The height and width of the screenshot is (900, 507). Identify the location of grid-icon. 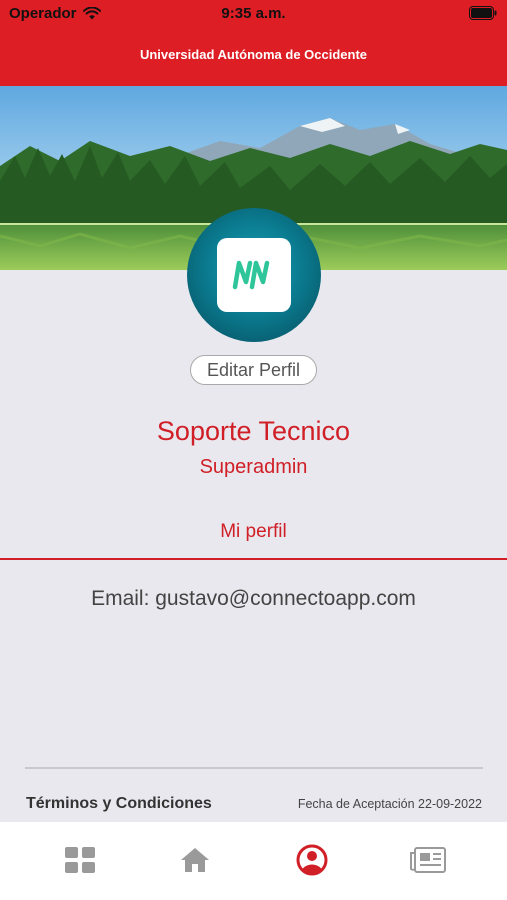
(80, 860).